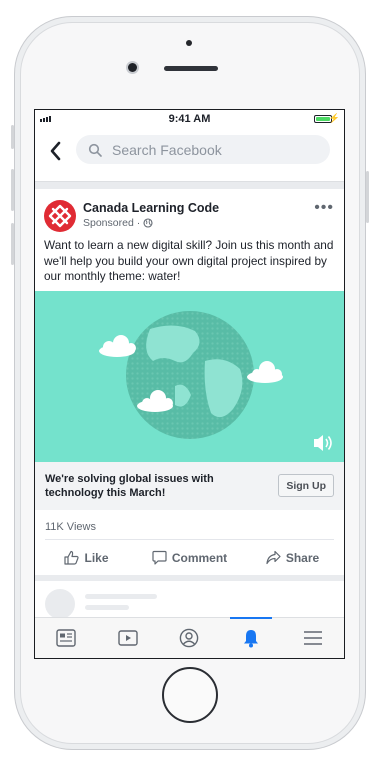  I want to click on news-feed-icon, so click(66, 638).